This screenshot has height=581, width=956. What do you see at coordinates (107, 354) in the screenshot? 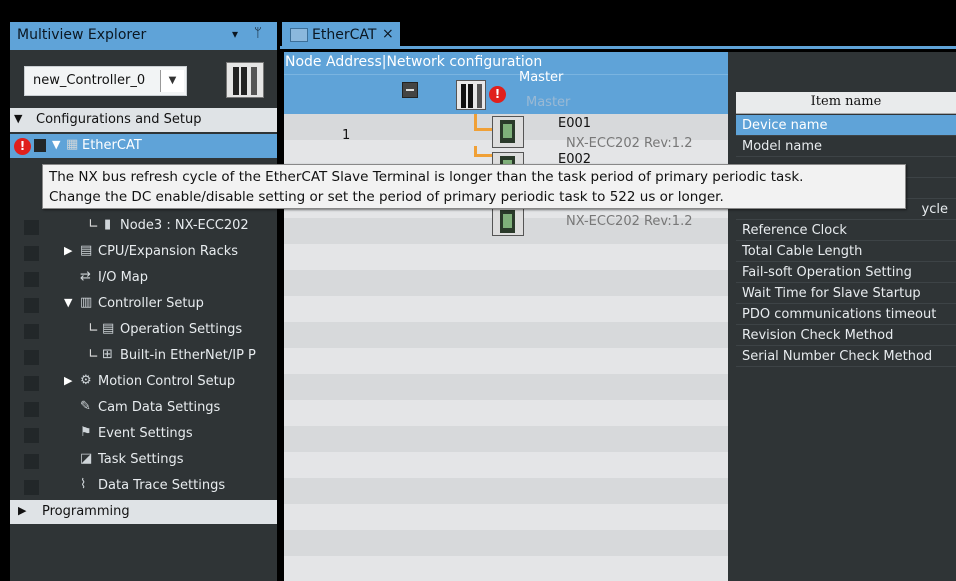
I see `network-icon: ⊞` at bounding box center [107, 354].